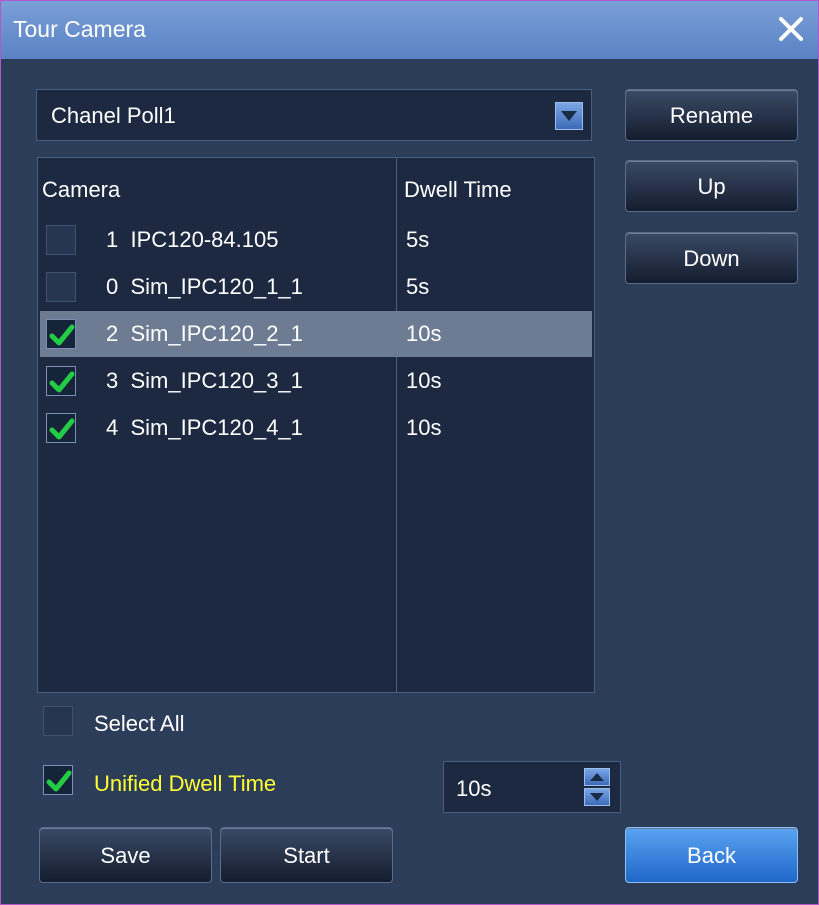  What do you see at coordinates (204, 380) in the screenshot?
I see `camera-name: 3 Sim_IPC120_3_1` at bounding box center [204, 380].